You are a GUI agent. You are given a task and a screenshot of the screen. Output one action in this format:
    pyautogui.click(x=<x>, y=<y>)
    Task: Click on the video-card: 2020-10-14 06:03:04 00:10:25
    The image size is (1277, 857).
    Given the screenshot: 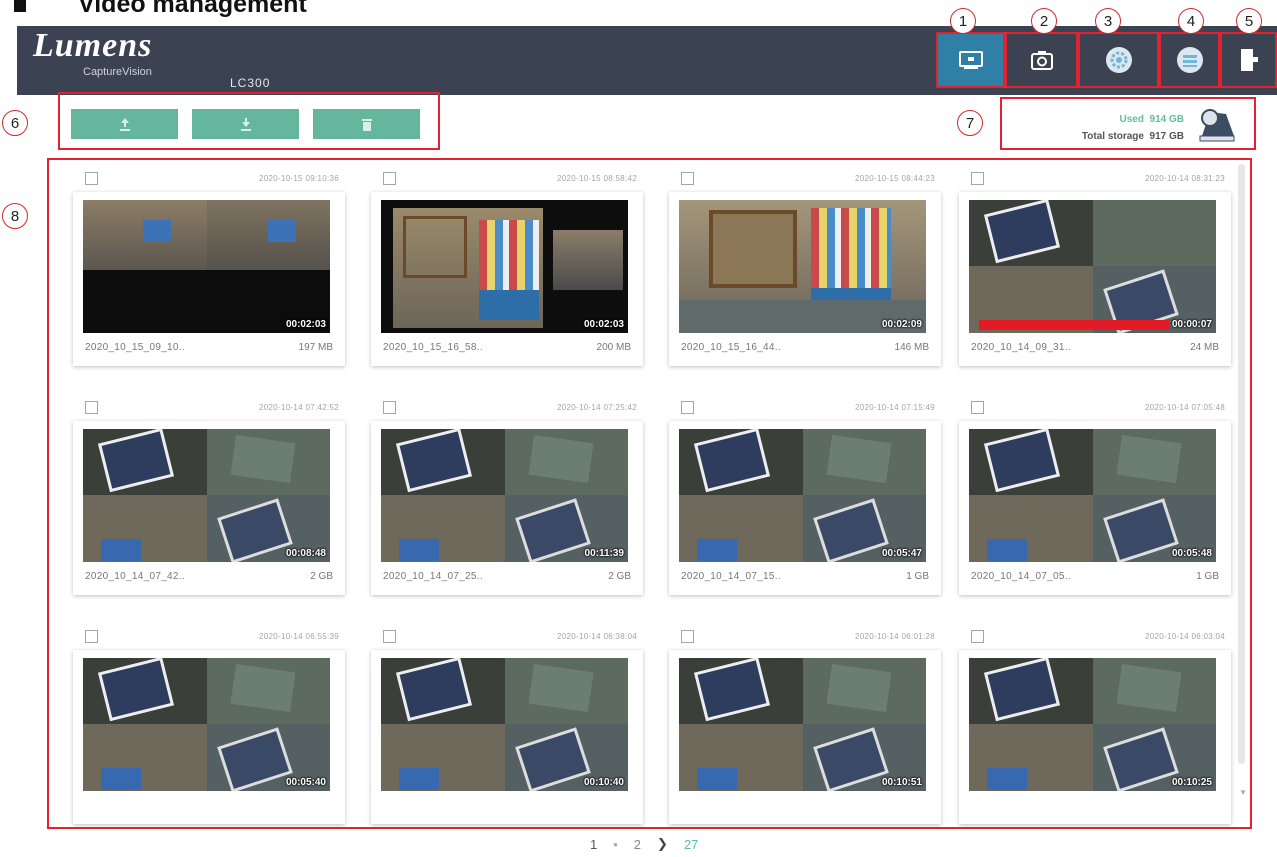 What is the action you would take?
    pyautogui.click(x=1095, y=723)
    